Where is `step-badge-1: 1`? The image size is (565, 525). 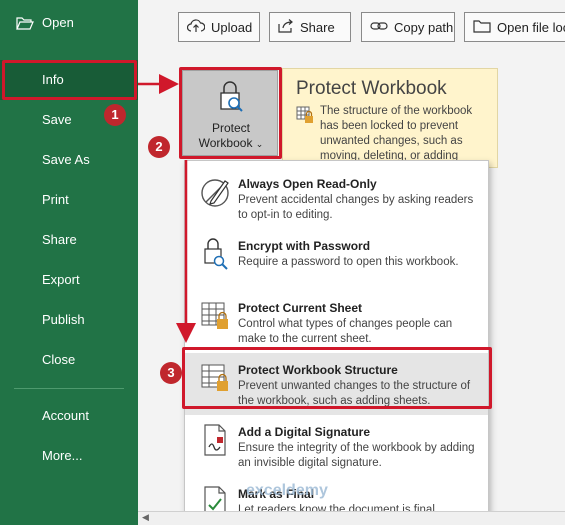
step-badge-1: 1 is located at coordinates (115, 115).